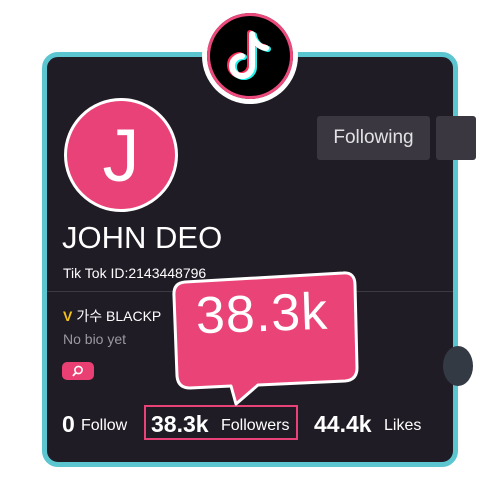  I want to click on followers-callout-bubble, so click(265, 338).